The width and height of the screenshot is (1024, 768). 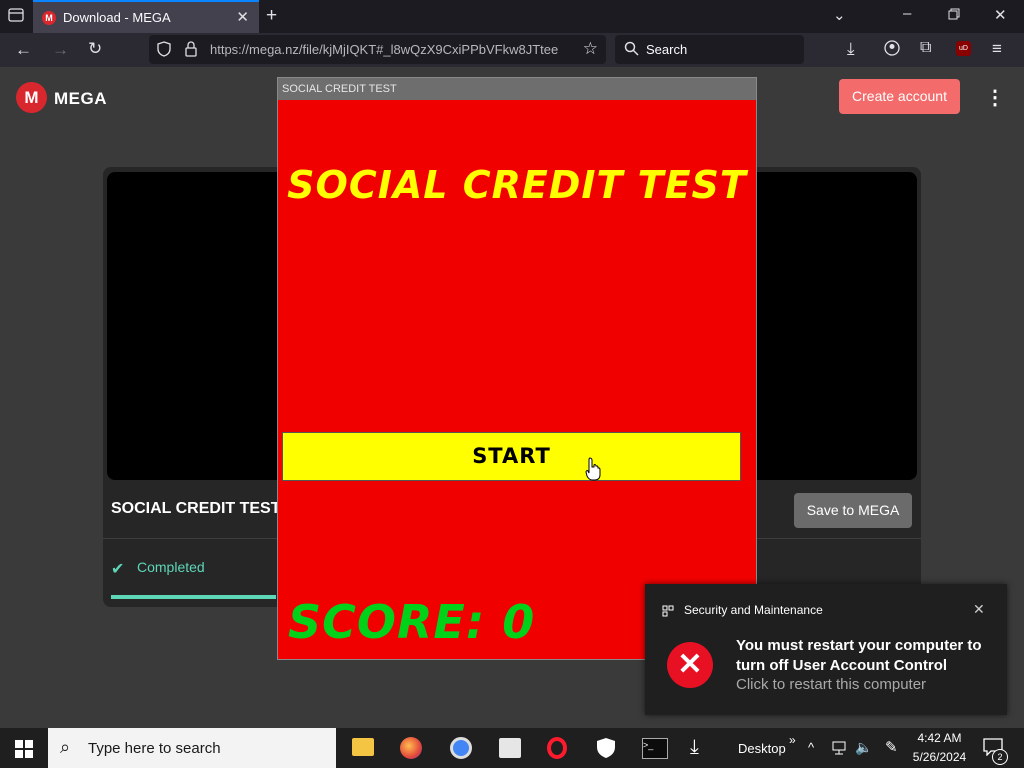 What do you see at coordinates (154, 748) in the screenshot?
I see `taskbar-search-placeholder: Type here to search` at bounding box center [154, 748].